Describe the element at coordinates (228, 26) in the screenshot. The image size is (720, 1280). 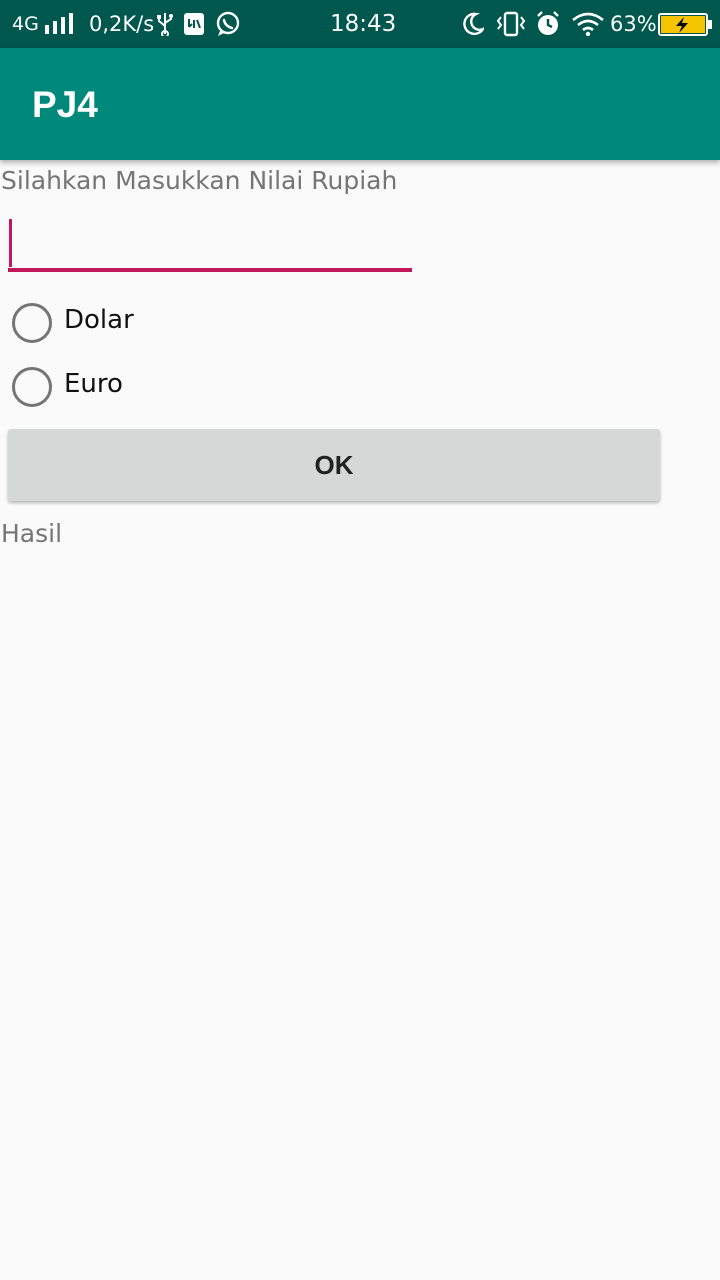
I see `whatsapp-icon` at that location.